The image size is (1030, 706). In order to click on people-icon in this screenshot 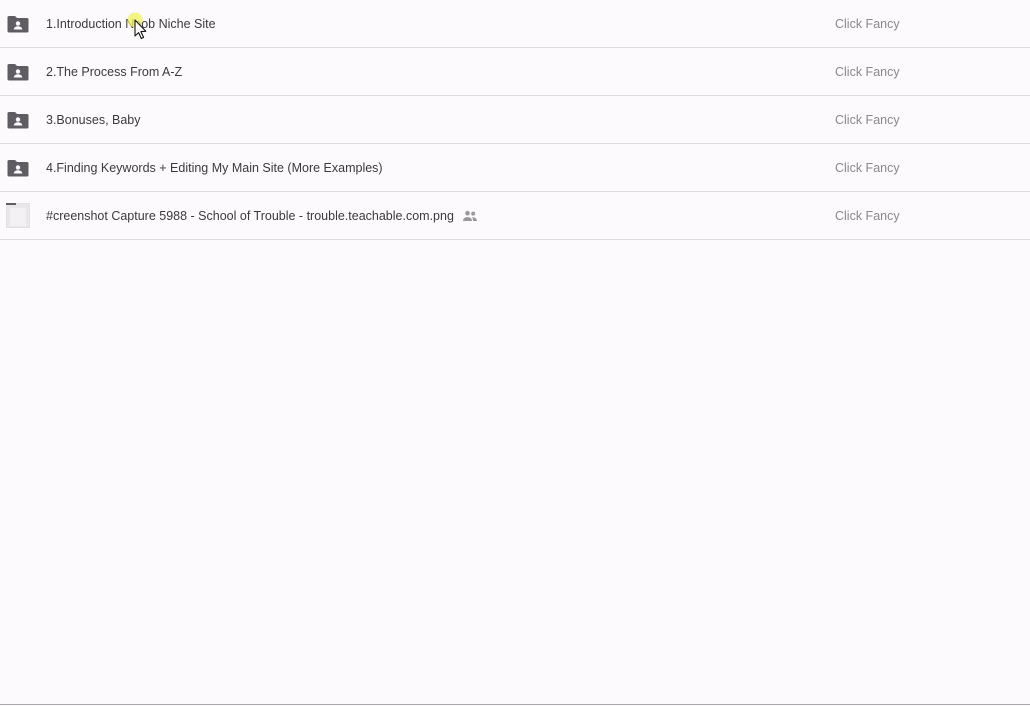, I will do `click(469, 215)`.